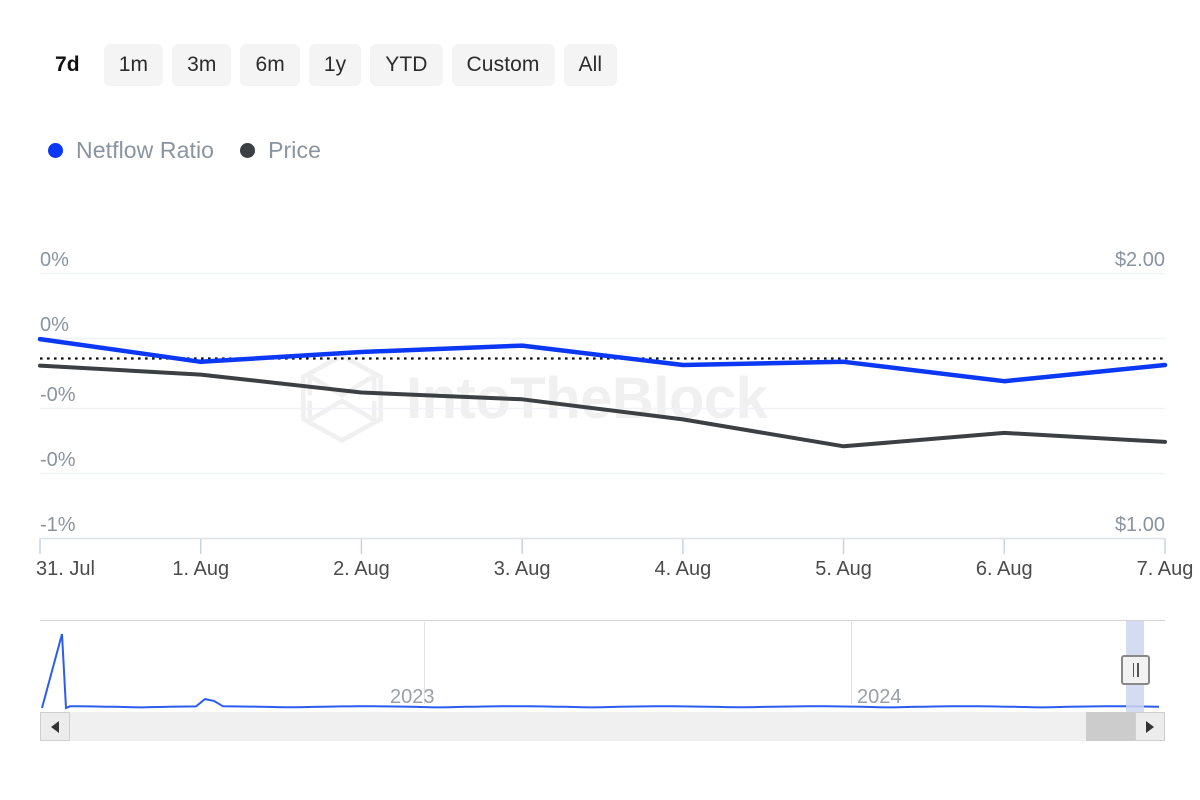  What do you see at coordinates (1139, 525) in the screenshot?
I see `y-axis-right-tick-1: $1.00` at bounding box center [1139, 525].